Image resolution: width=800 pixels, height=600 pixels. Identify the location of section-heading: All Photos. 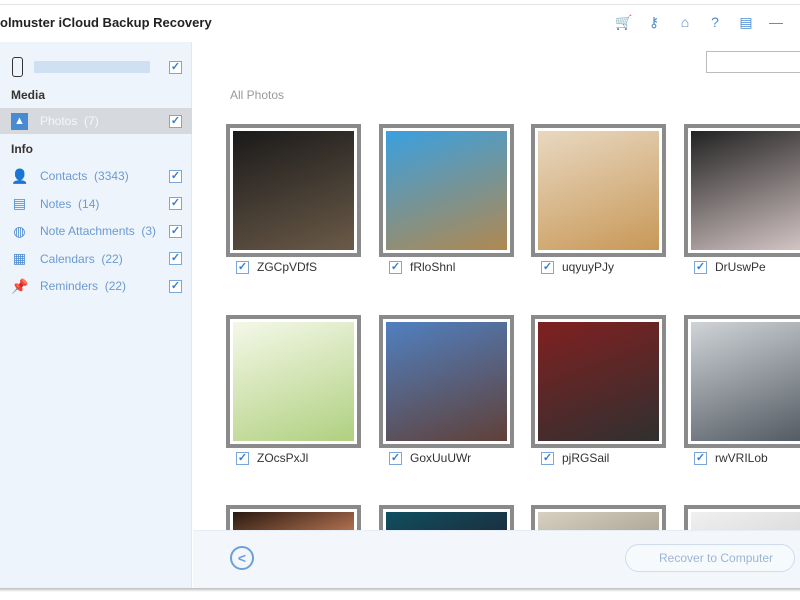
(257, 95).